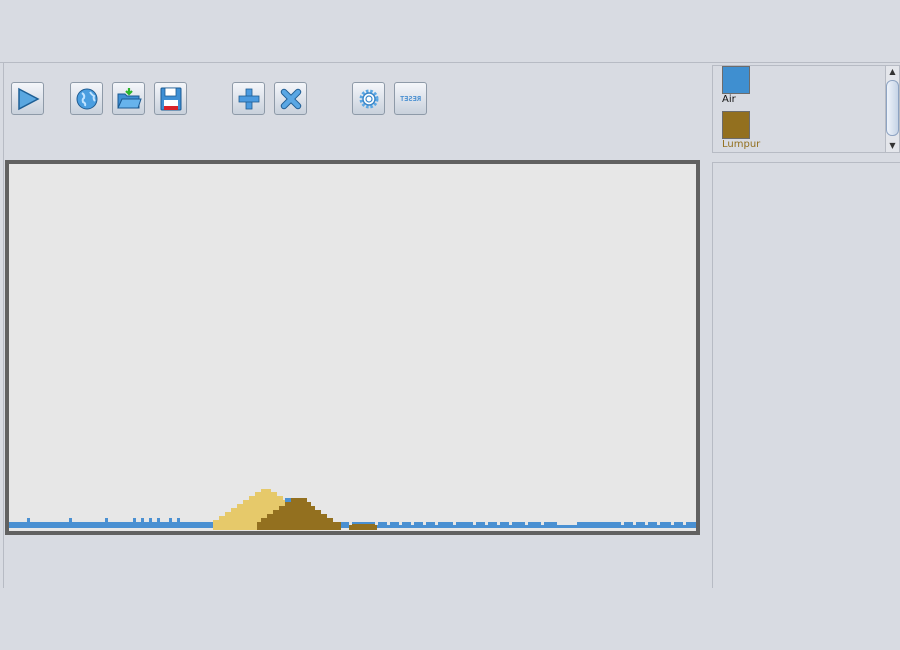 This screenshot has height=650, width=900. I want to click on settings-button, so click(368, 98).